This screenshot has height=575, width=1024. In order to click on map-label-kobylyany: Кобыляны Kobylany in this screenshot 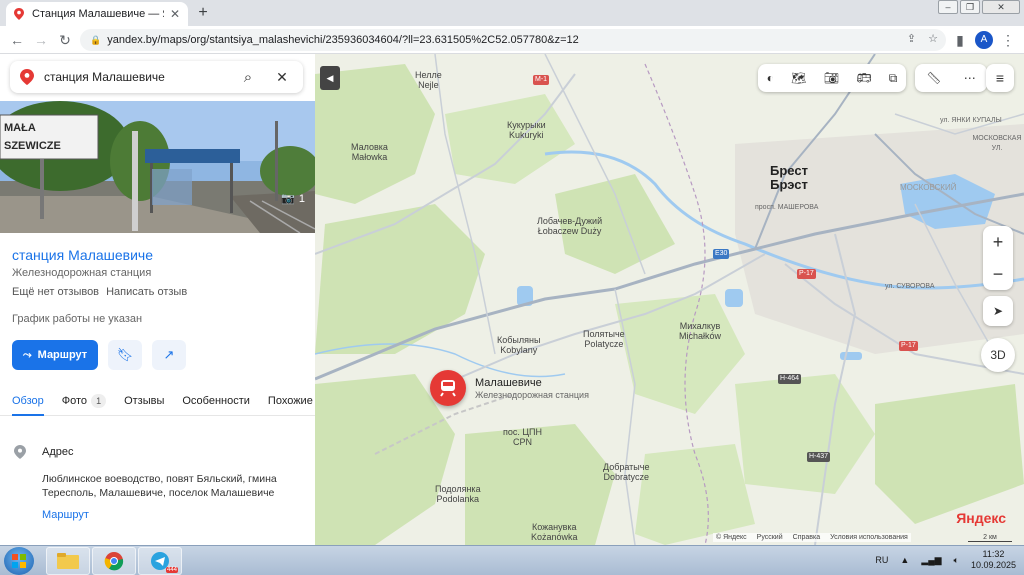, I will do `click(518, 345)`.